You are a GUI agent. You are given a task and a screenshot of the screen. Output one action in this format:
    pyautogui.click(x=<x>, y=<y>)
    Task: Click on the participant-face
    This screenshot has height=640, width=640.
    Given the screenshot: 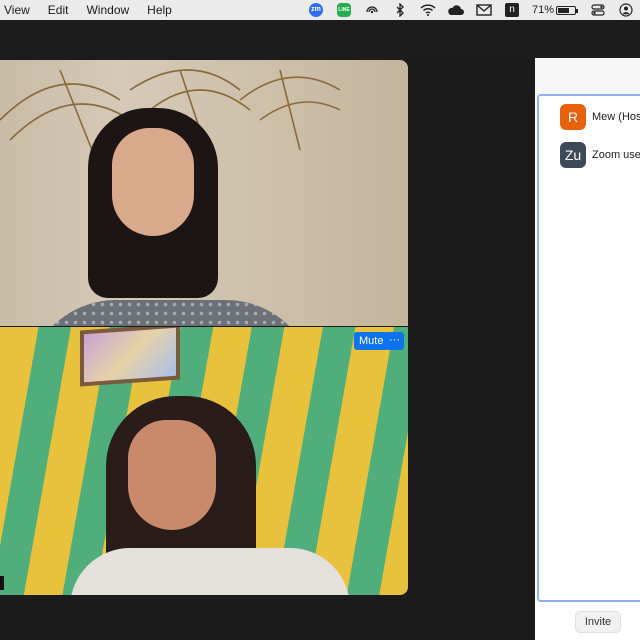 What is the action you would take?
    pyautogui.click(x=172, y=475)
    